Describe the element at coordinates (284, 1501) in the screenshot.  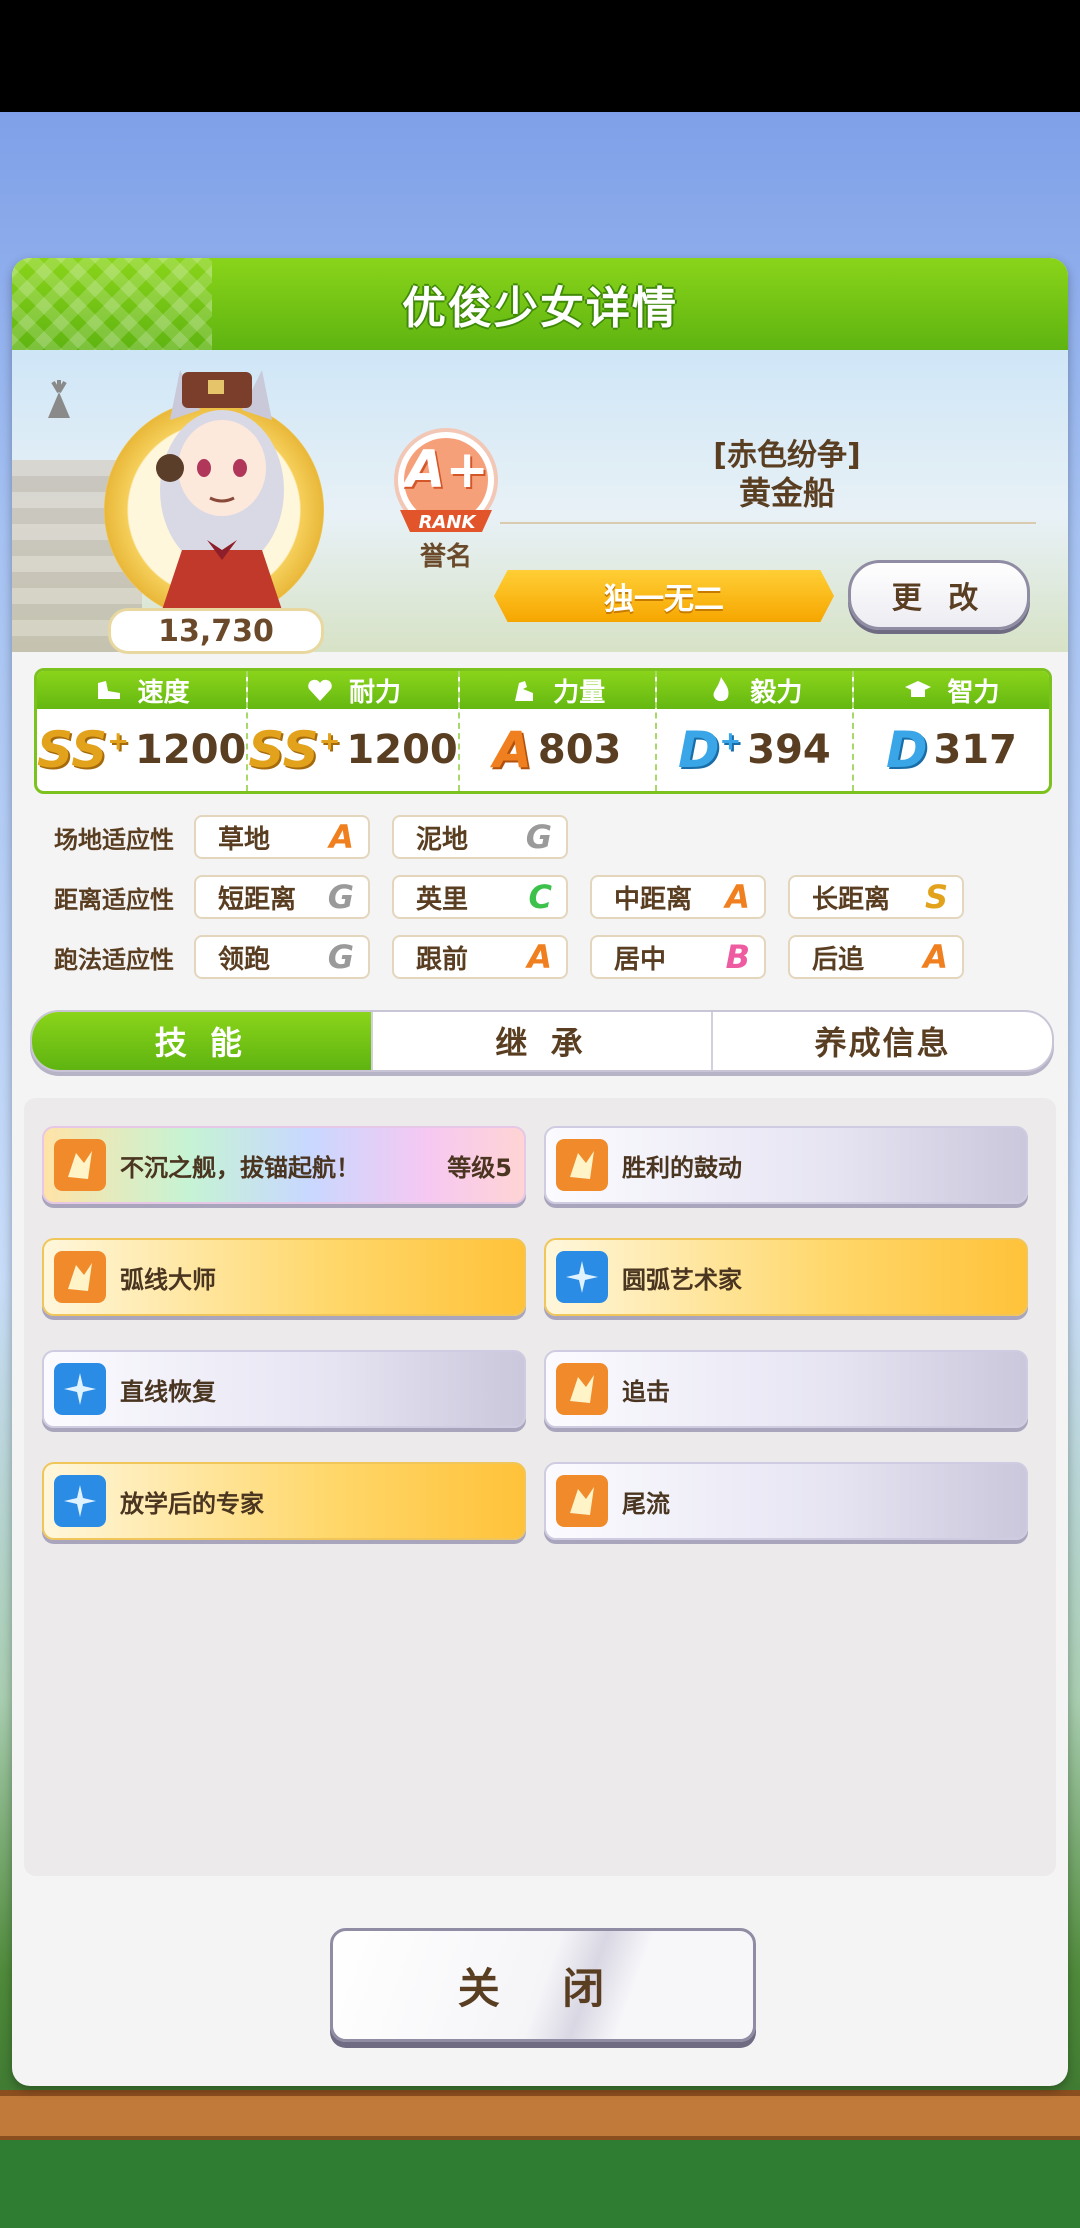
I see `skill-item: 放学后的专家` at that location.